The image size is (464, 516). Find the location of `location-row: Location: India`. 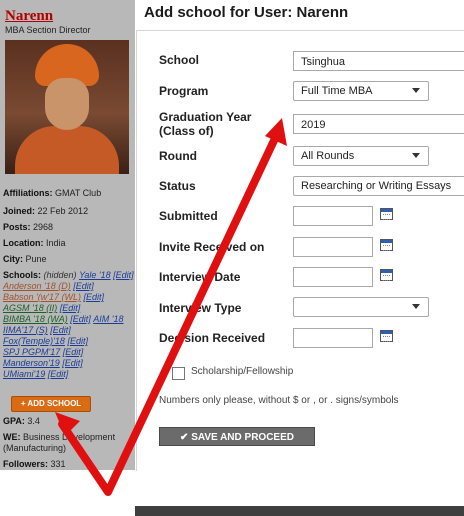

location-row: Location: India is located at coordinates (34, 243).